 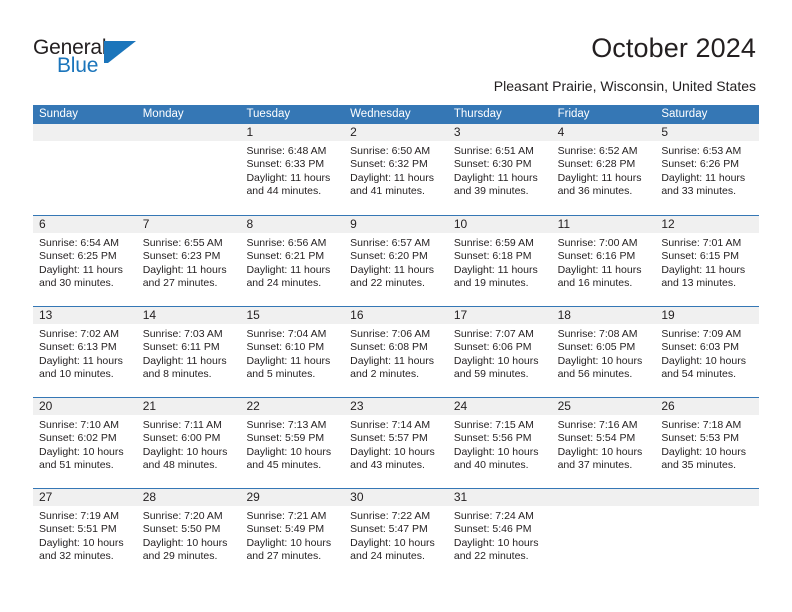 I want to click on day-sunset-text: Sunset: 6:06 PM, so click(x=492, y=347).